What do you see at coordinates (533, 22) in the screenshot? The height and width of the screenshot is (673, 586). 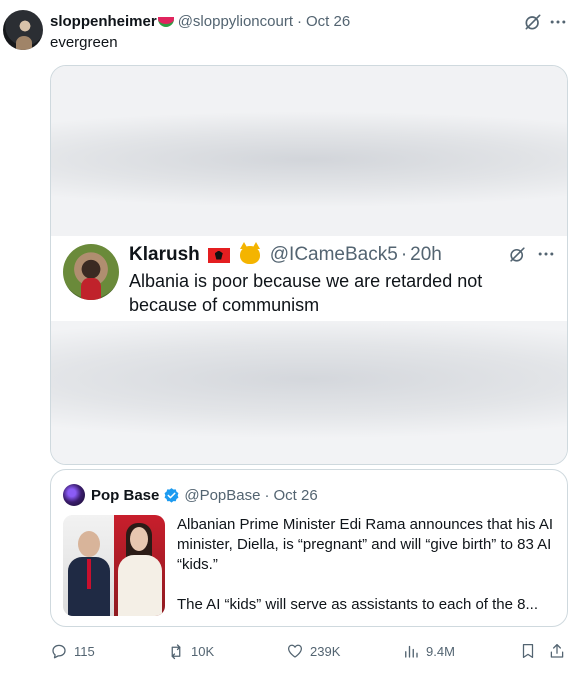 I see `grok-icon` at bounding box center [533, 22].